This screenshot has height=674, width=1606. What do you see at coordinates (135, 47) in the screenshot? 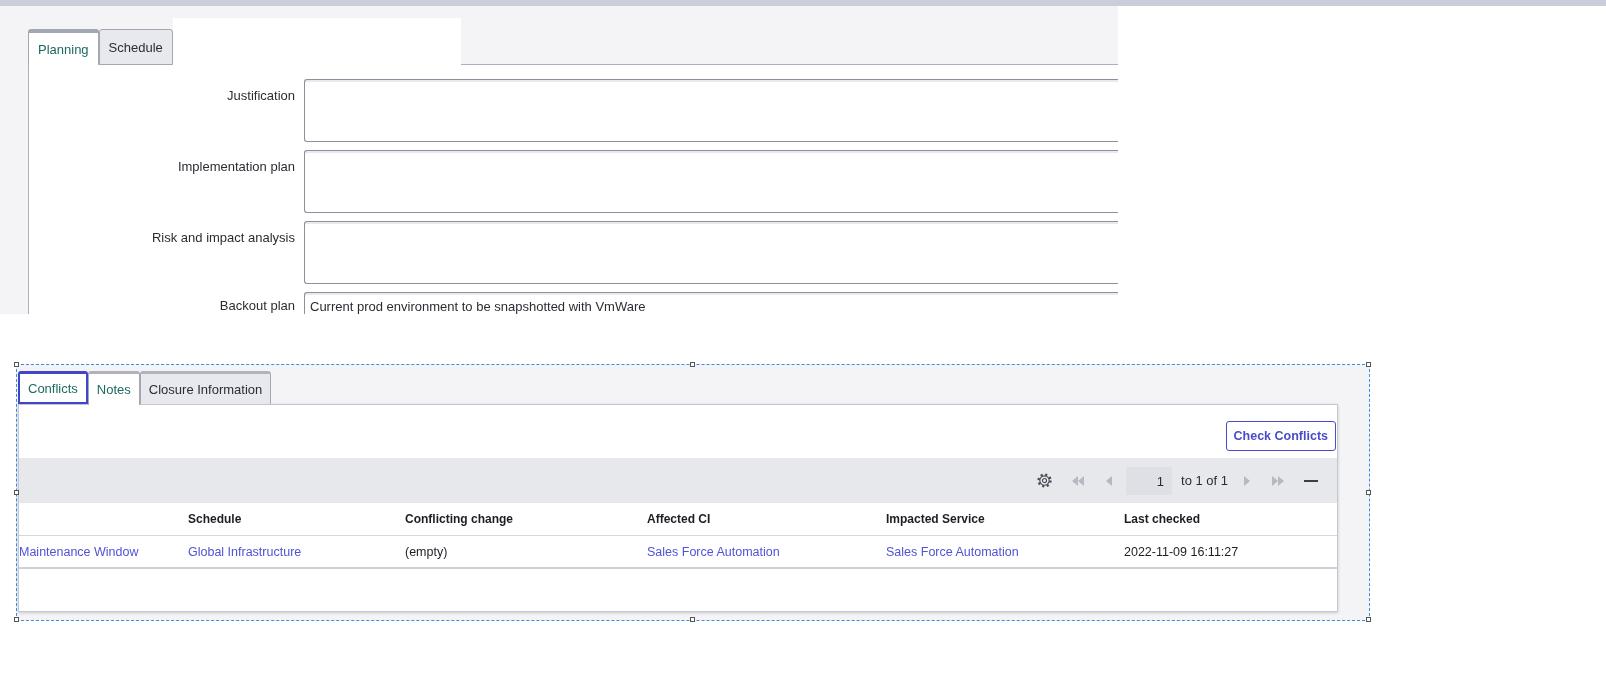
I see `form-tab: Schedule` at bounding box center [135, 47].